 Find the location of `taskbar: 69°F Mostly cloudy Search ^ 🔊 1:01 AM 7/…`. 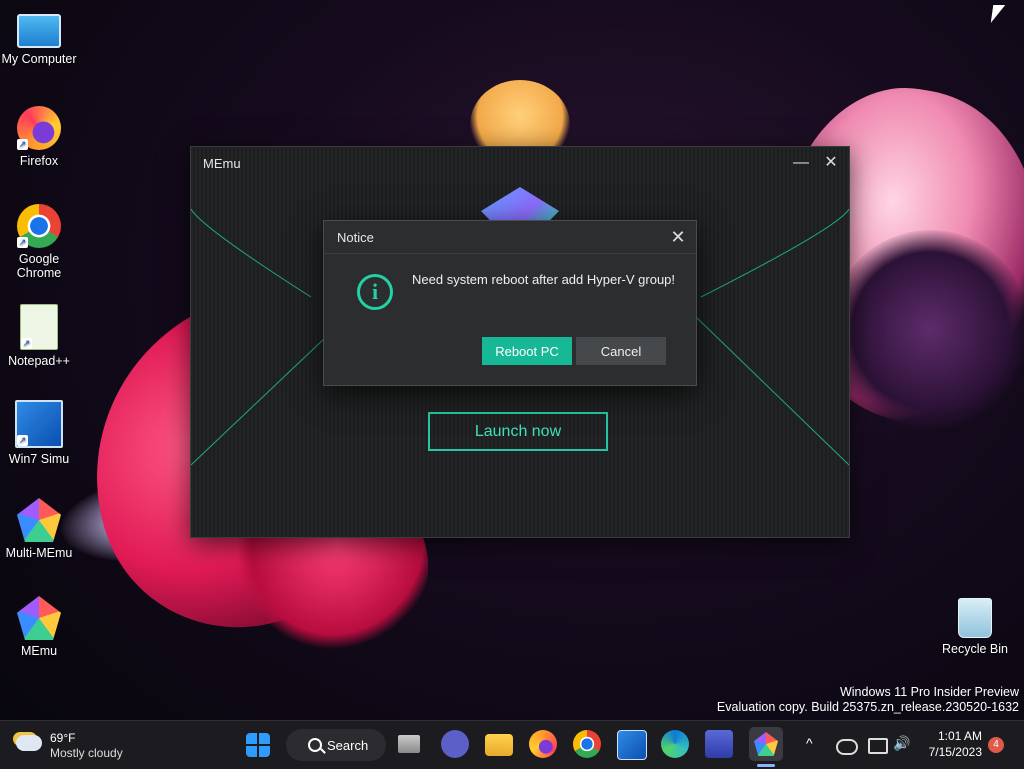

taskbar: 69°F Mostly cloudy Search ^ 🔊 1:01 AM 7/… is located at coordinates (512, 744).